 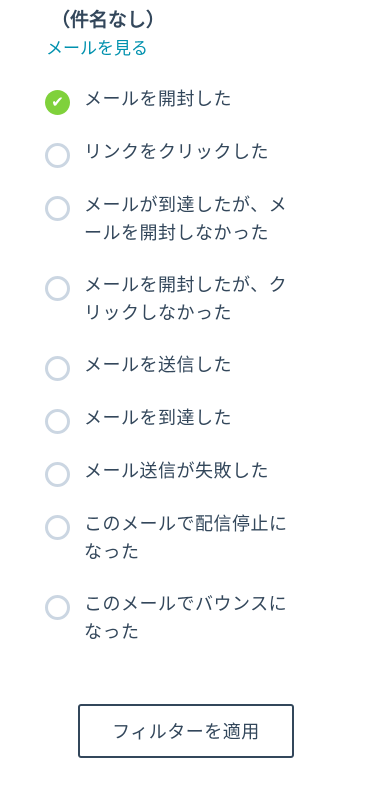 I want to click on radio-checked: ✔, so click(x=57, y=102).